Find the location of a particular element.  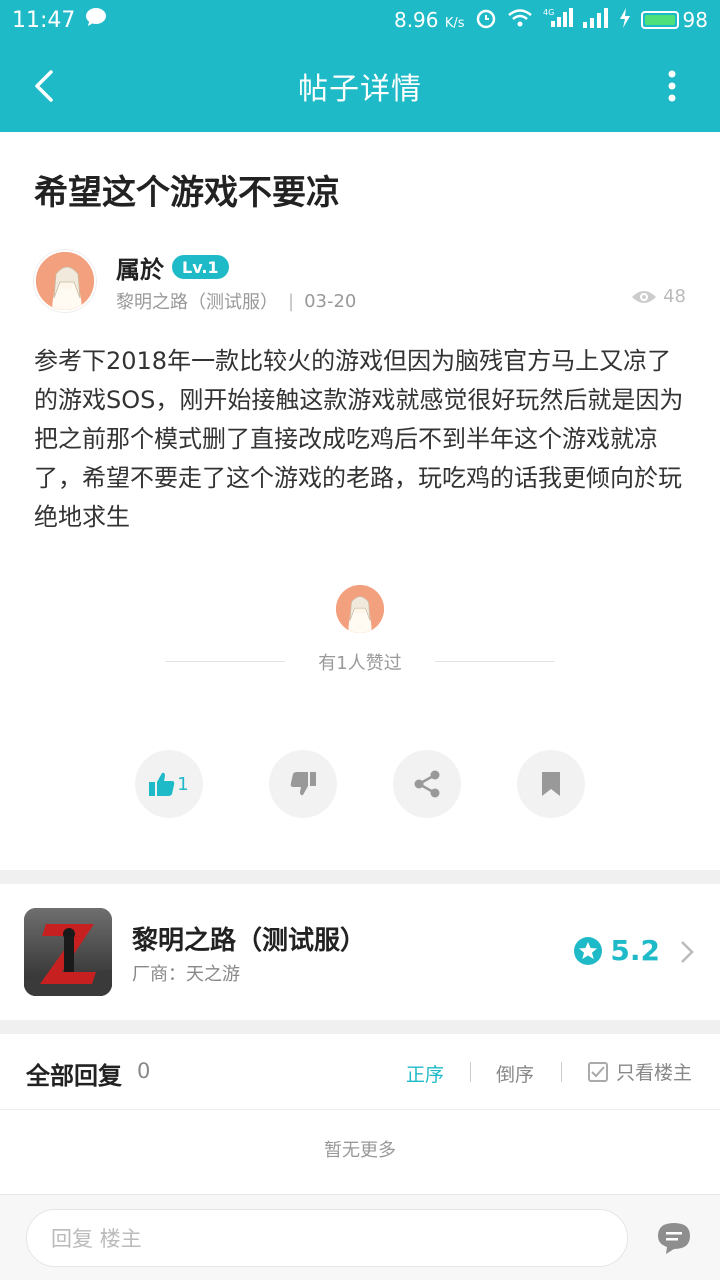

page-title: 帖子详情 is located at coordinates (360, 89).